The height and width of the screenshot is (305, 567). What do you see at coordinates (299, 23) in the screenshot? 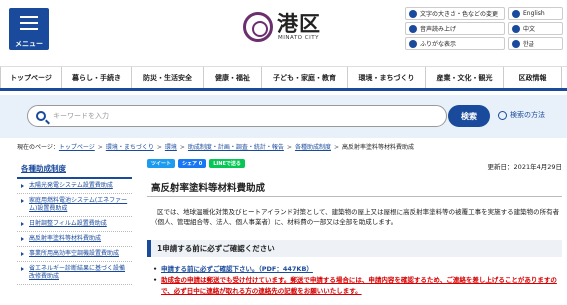
I see `logo-name: 港区` at bounding box center [299, 23].